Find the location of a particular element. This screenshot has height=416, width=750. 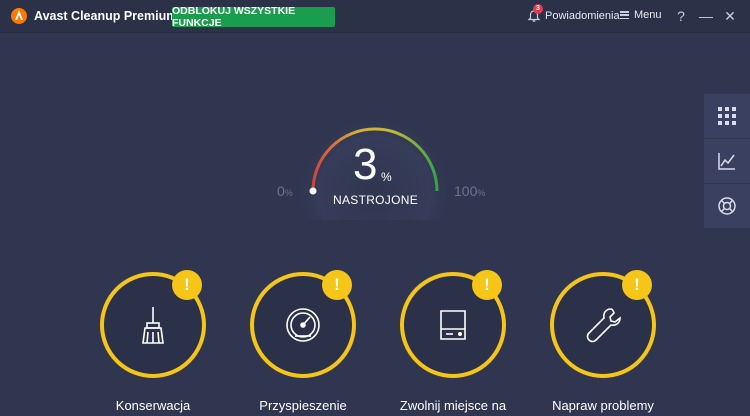

help-button: ? is located at coordinates (681, 16).